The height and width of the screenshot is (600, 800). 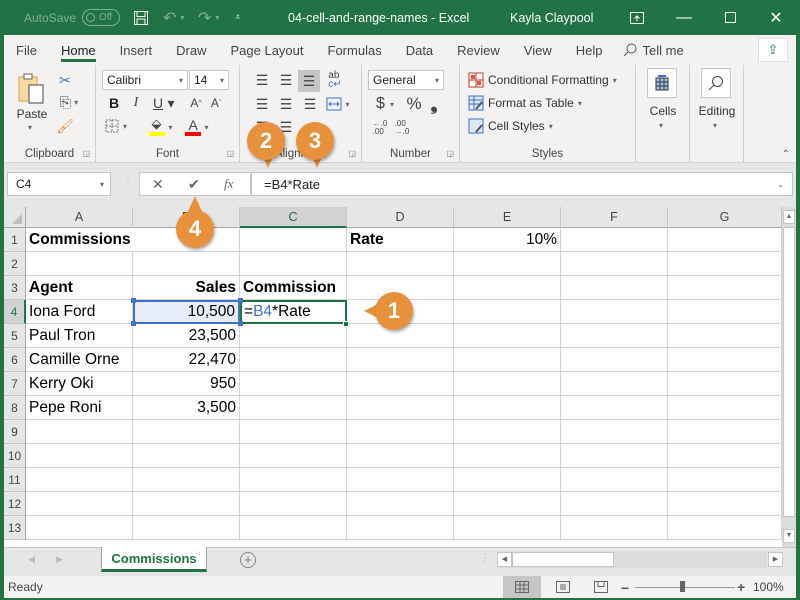 I want to click on save-button, so click(x=141, y=17).